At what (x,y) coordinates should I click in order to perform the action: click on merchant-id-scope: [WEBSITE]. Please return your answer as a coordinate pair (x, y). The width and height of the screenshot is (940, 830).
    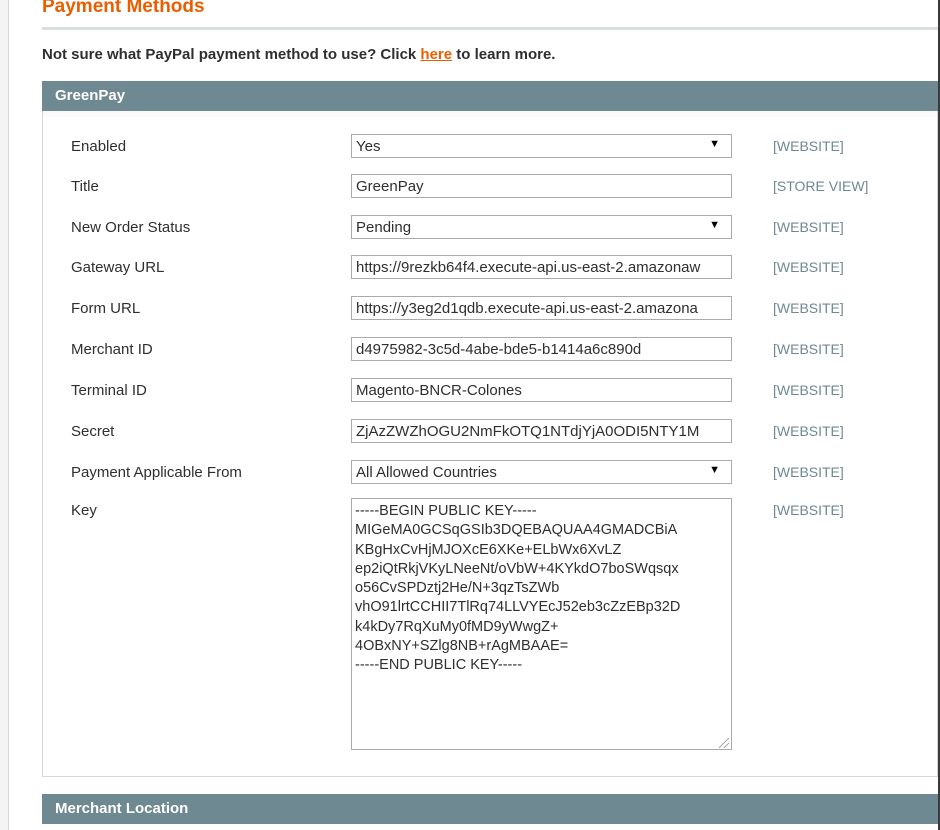
    Looking at the image, I should click on (808, 349).